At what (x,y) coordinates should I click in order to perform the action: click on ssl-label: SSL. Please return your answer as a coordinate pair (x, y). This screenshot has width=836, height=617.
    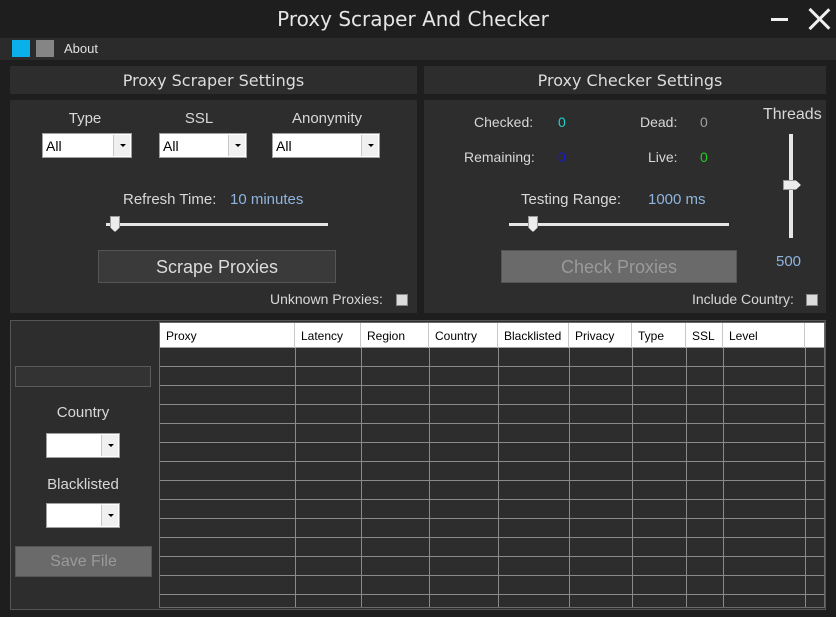
    Looking at the image, I should click on (199, 118).